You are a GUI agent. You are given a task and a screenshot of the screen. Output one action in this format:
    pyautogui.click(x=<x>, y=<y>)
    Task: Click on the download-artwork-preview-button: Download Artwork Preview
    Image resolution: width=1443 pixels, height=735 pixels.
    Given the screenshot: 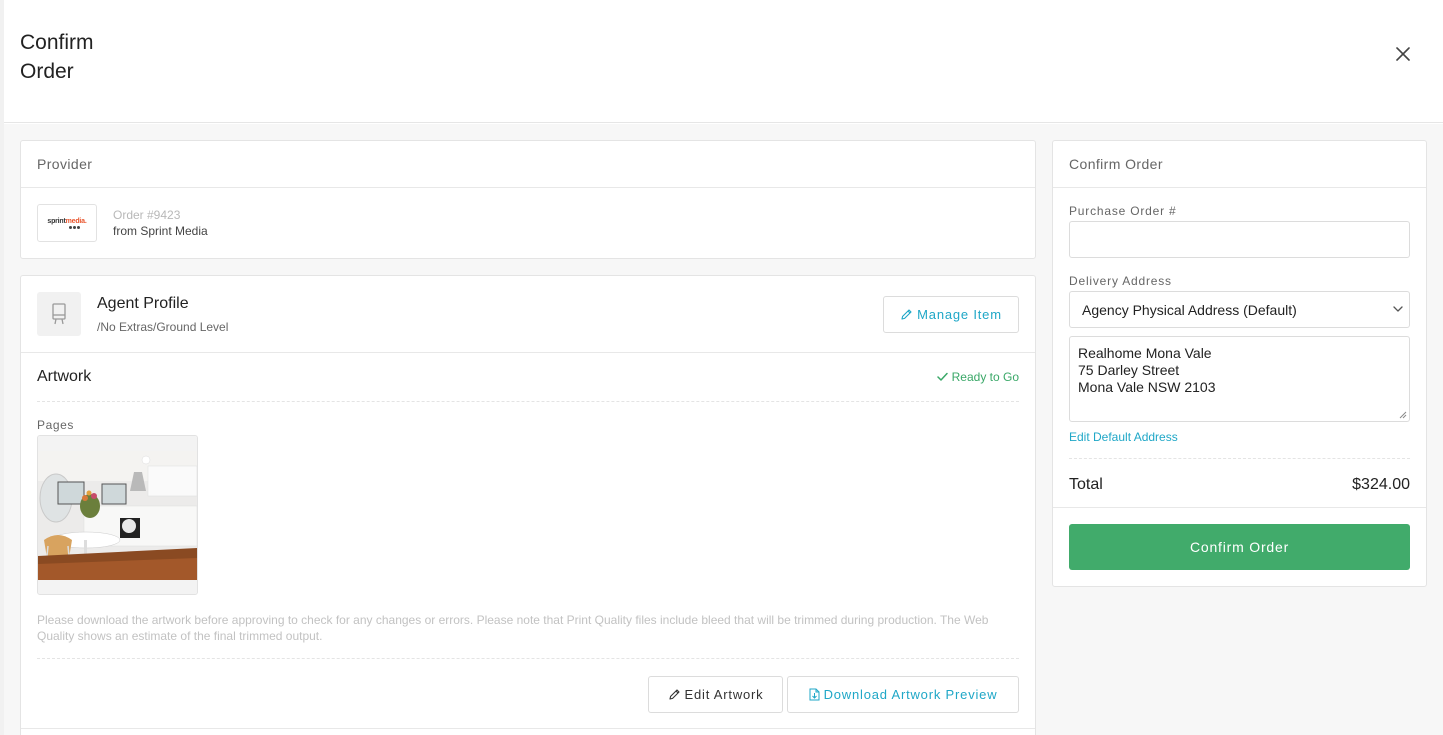 What is the action you would take?
    pyautogui.click(x=903, y=694)
    